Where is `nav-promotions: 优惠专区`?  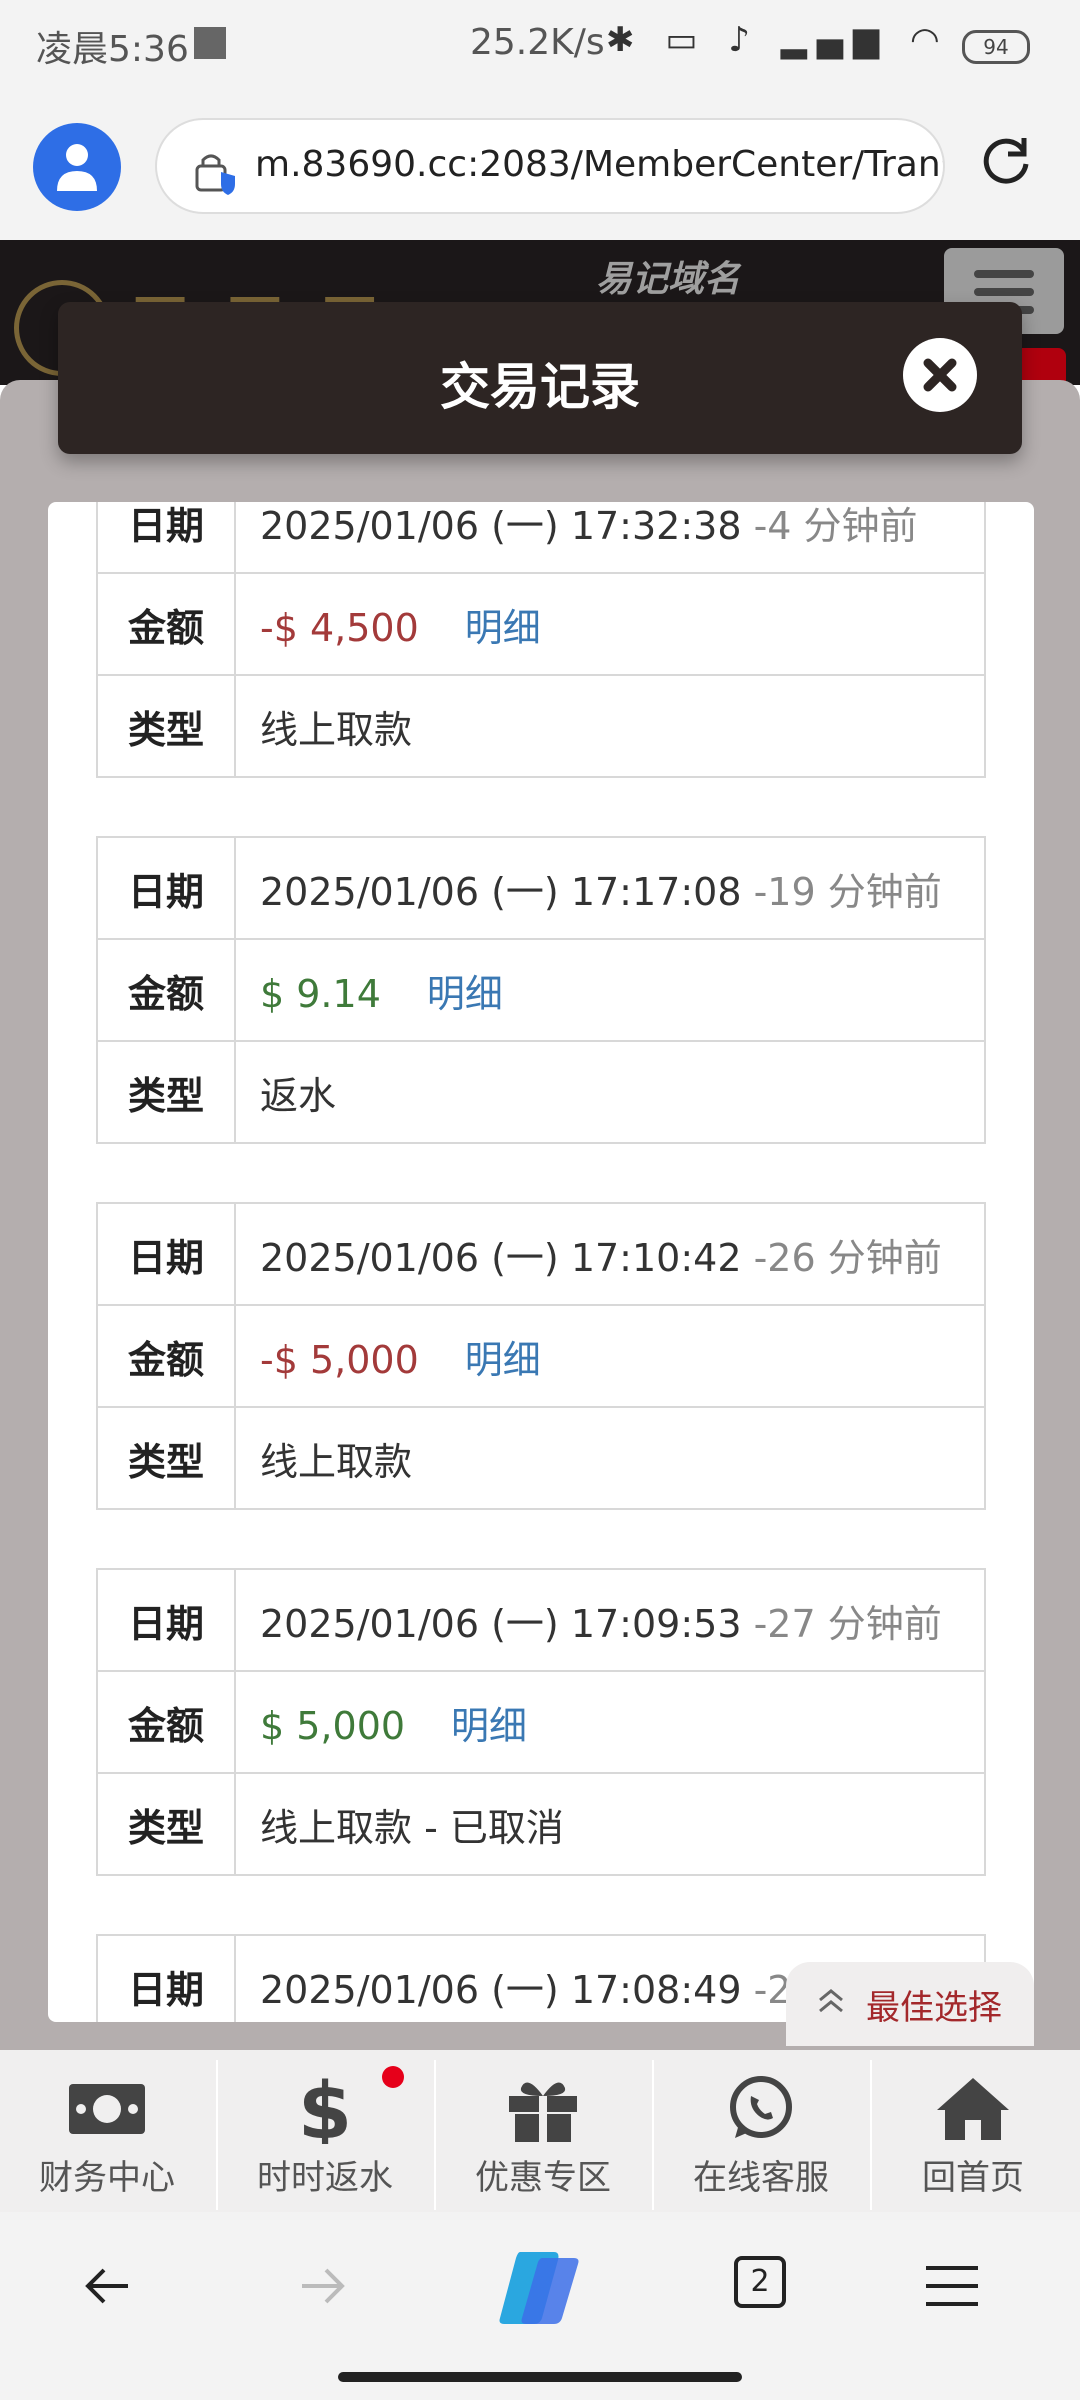 nav-promotions: 优惠专区 is located at coordinates (543, 2131).